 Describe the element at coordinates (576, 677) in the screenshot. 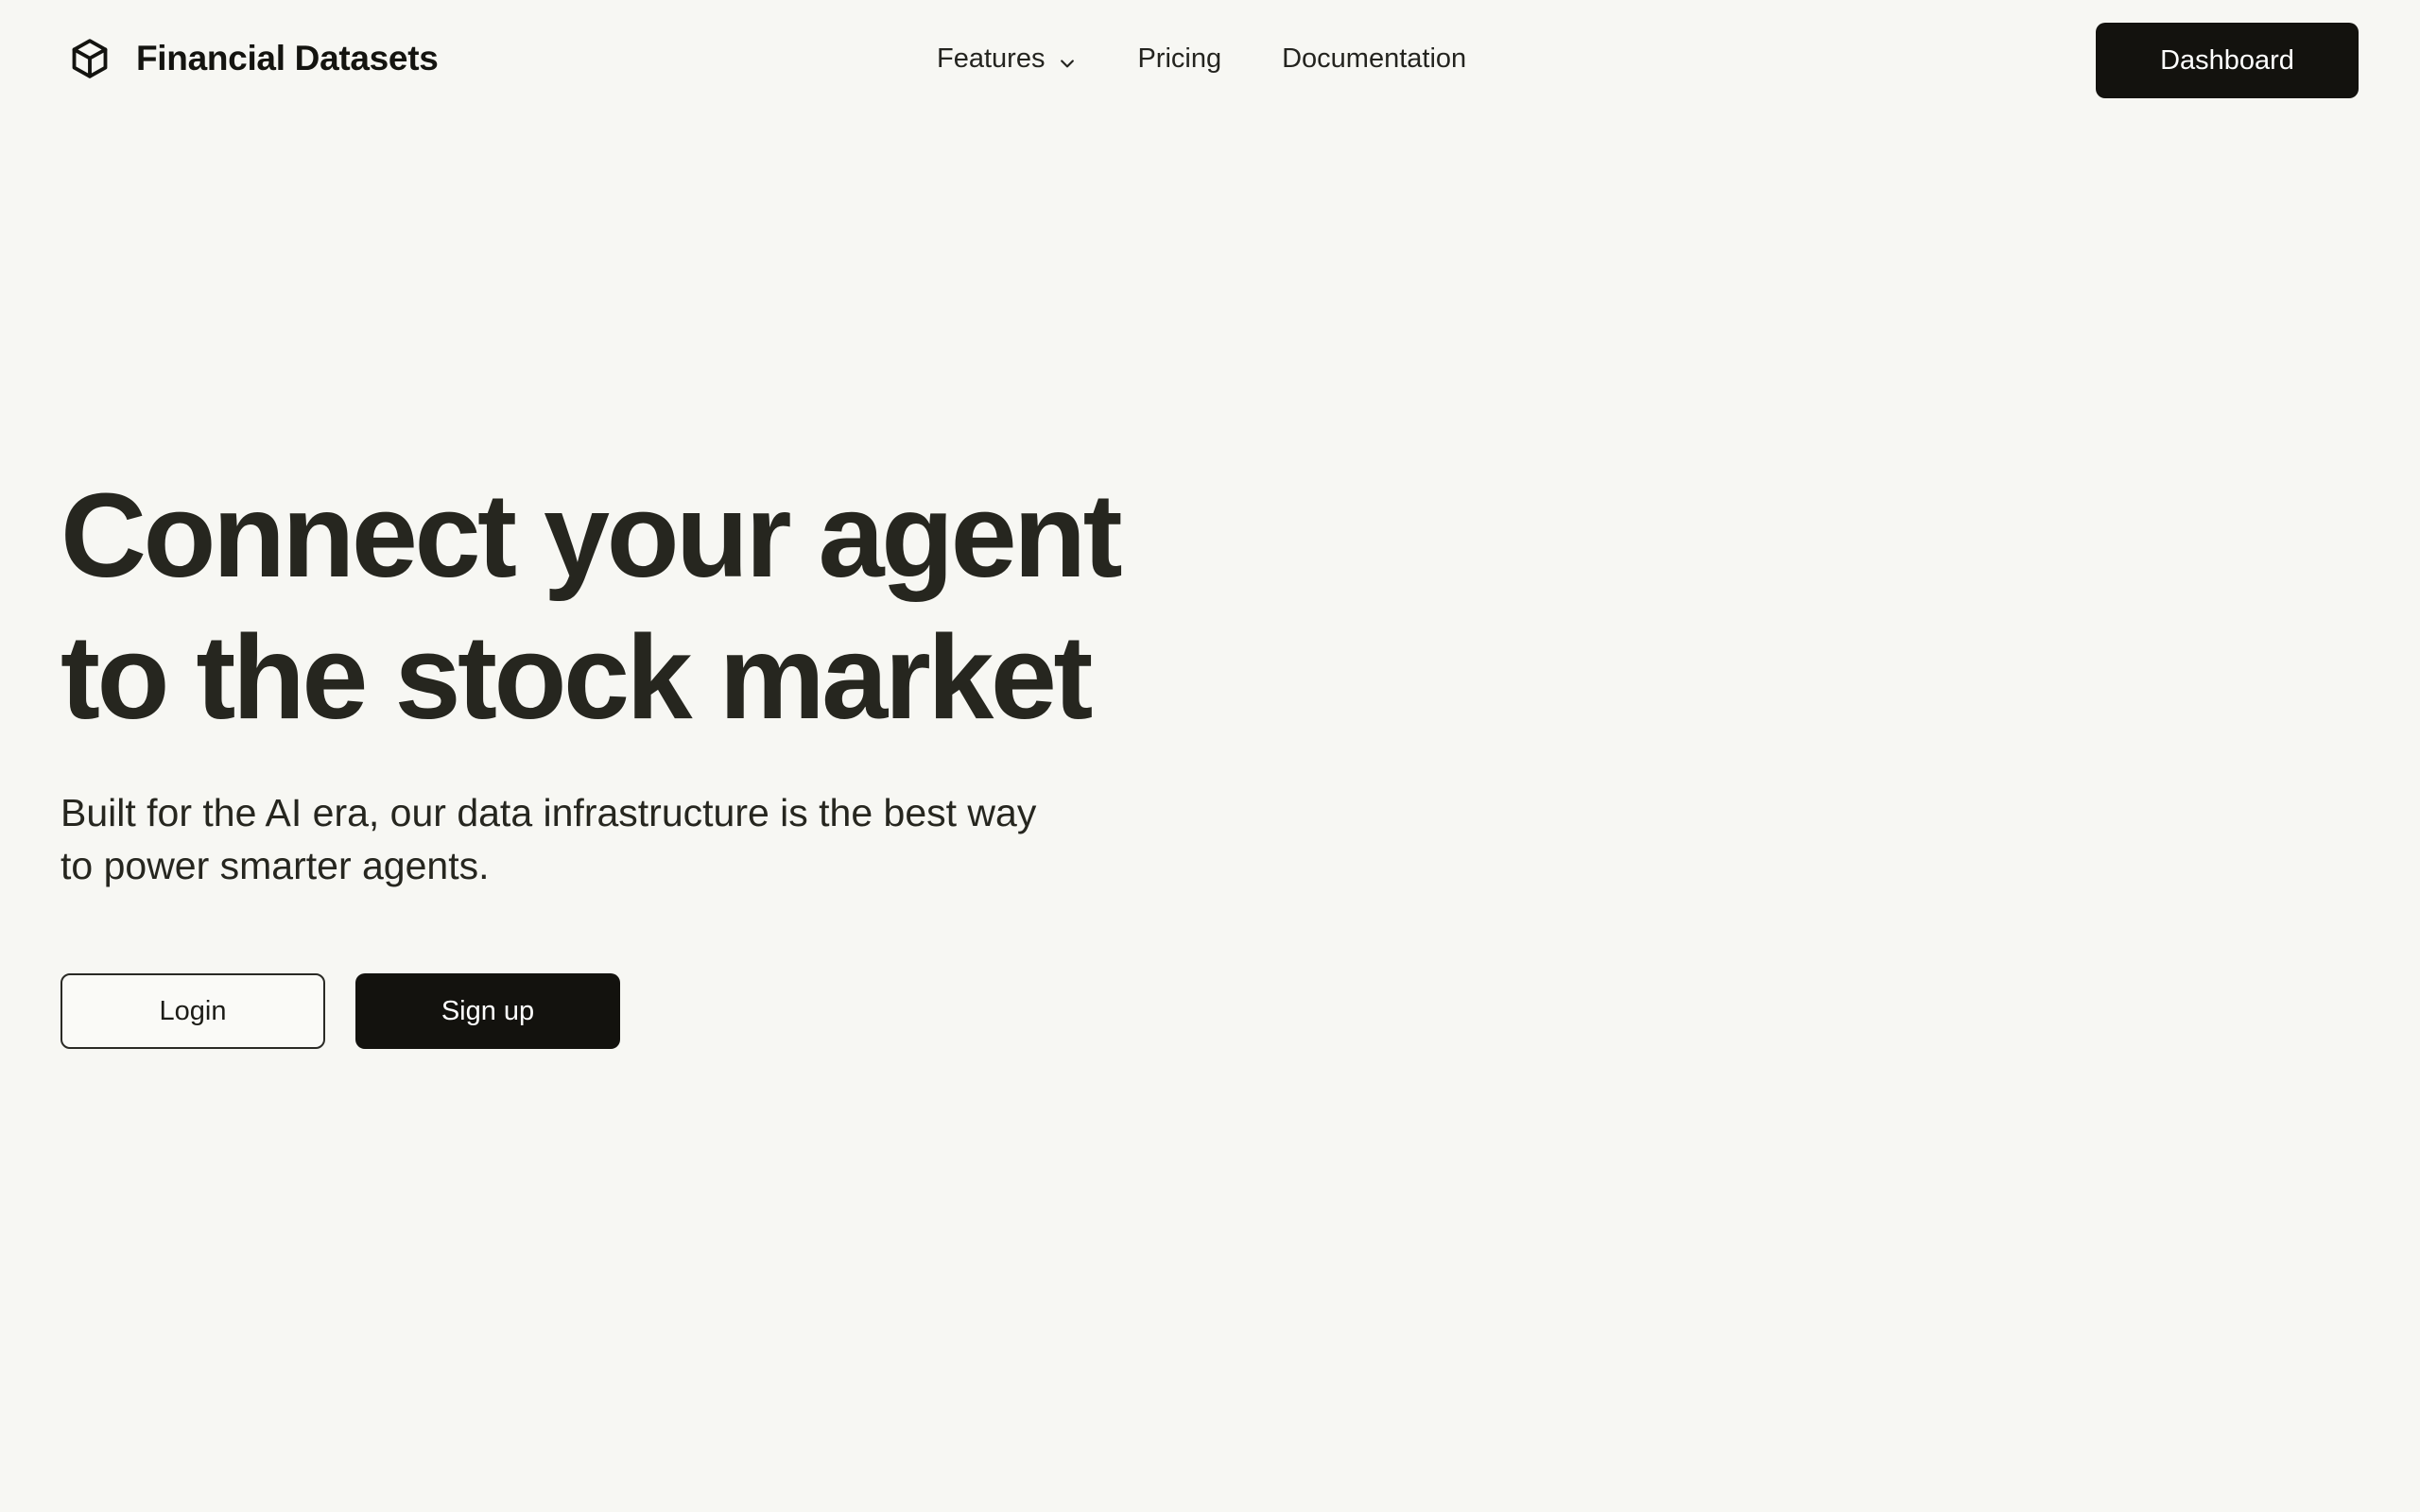

I see `hero-title-line-2: to the stock market` at that location.